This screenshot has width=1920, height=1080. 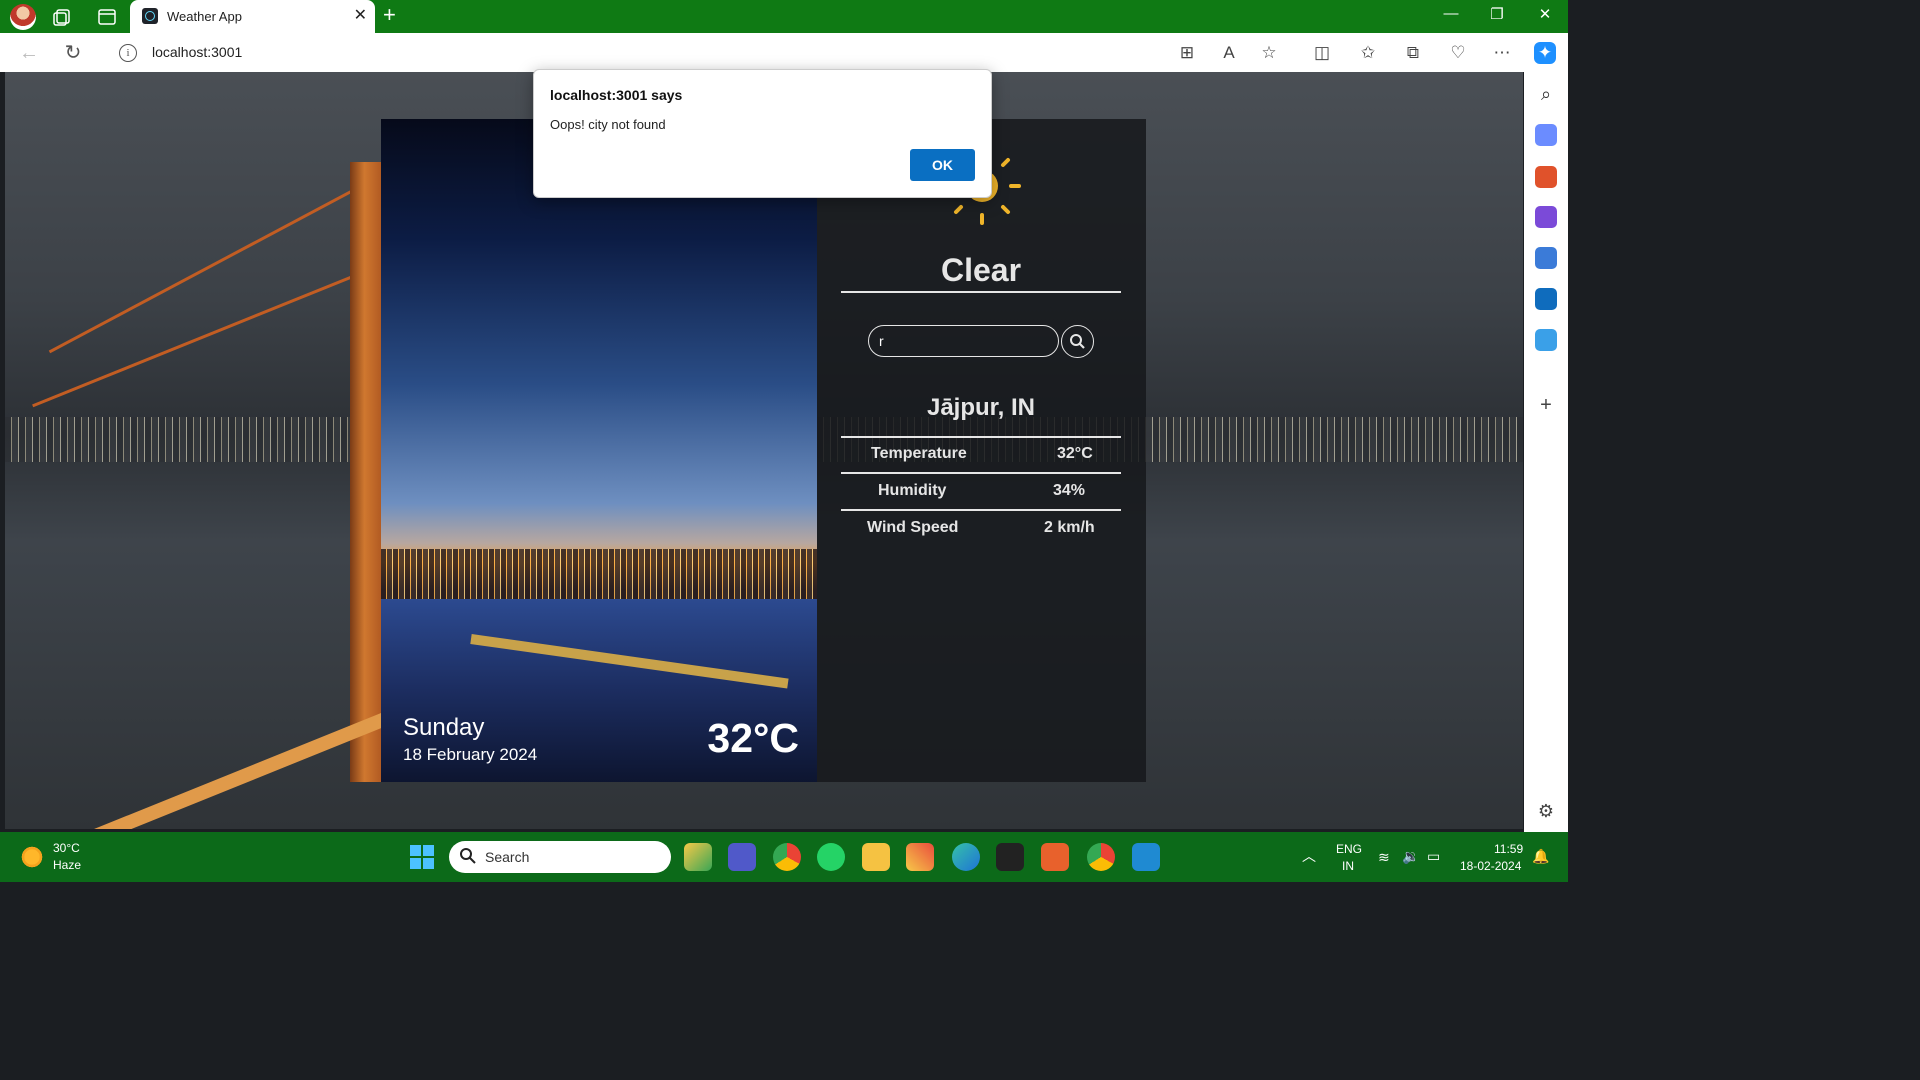 What do you see at coordinates (1546, 135) in the screenshot?
I see `sidebar-shopping-icon` at bounding box center [1546, 135].